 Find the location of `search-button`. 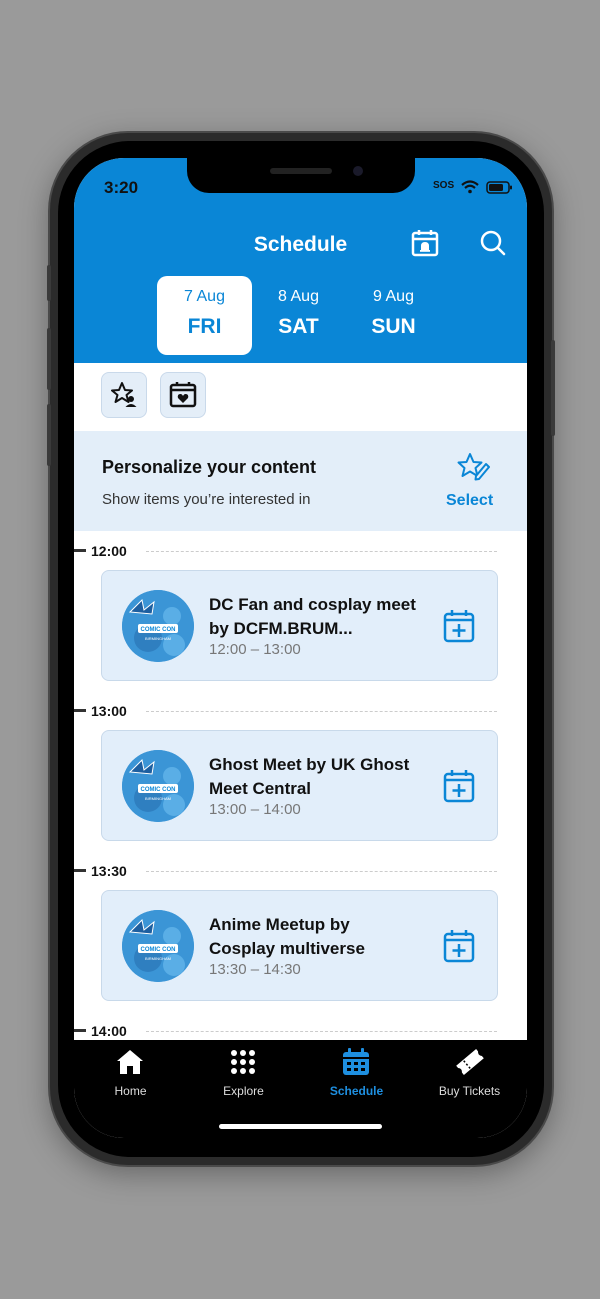

search-button is located at coordinates (493, 245).